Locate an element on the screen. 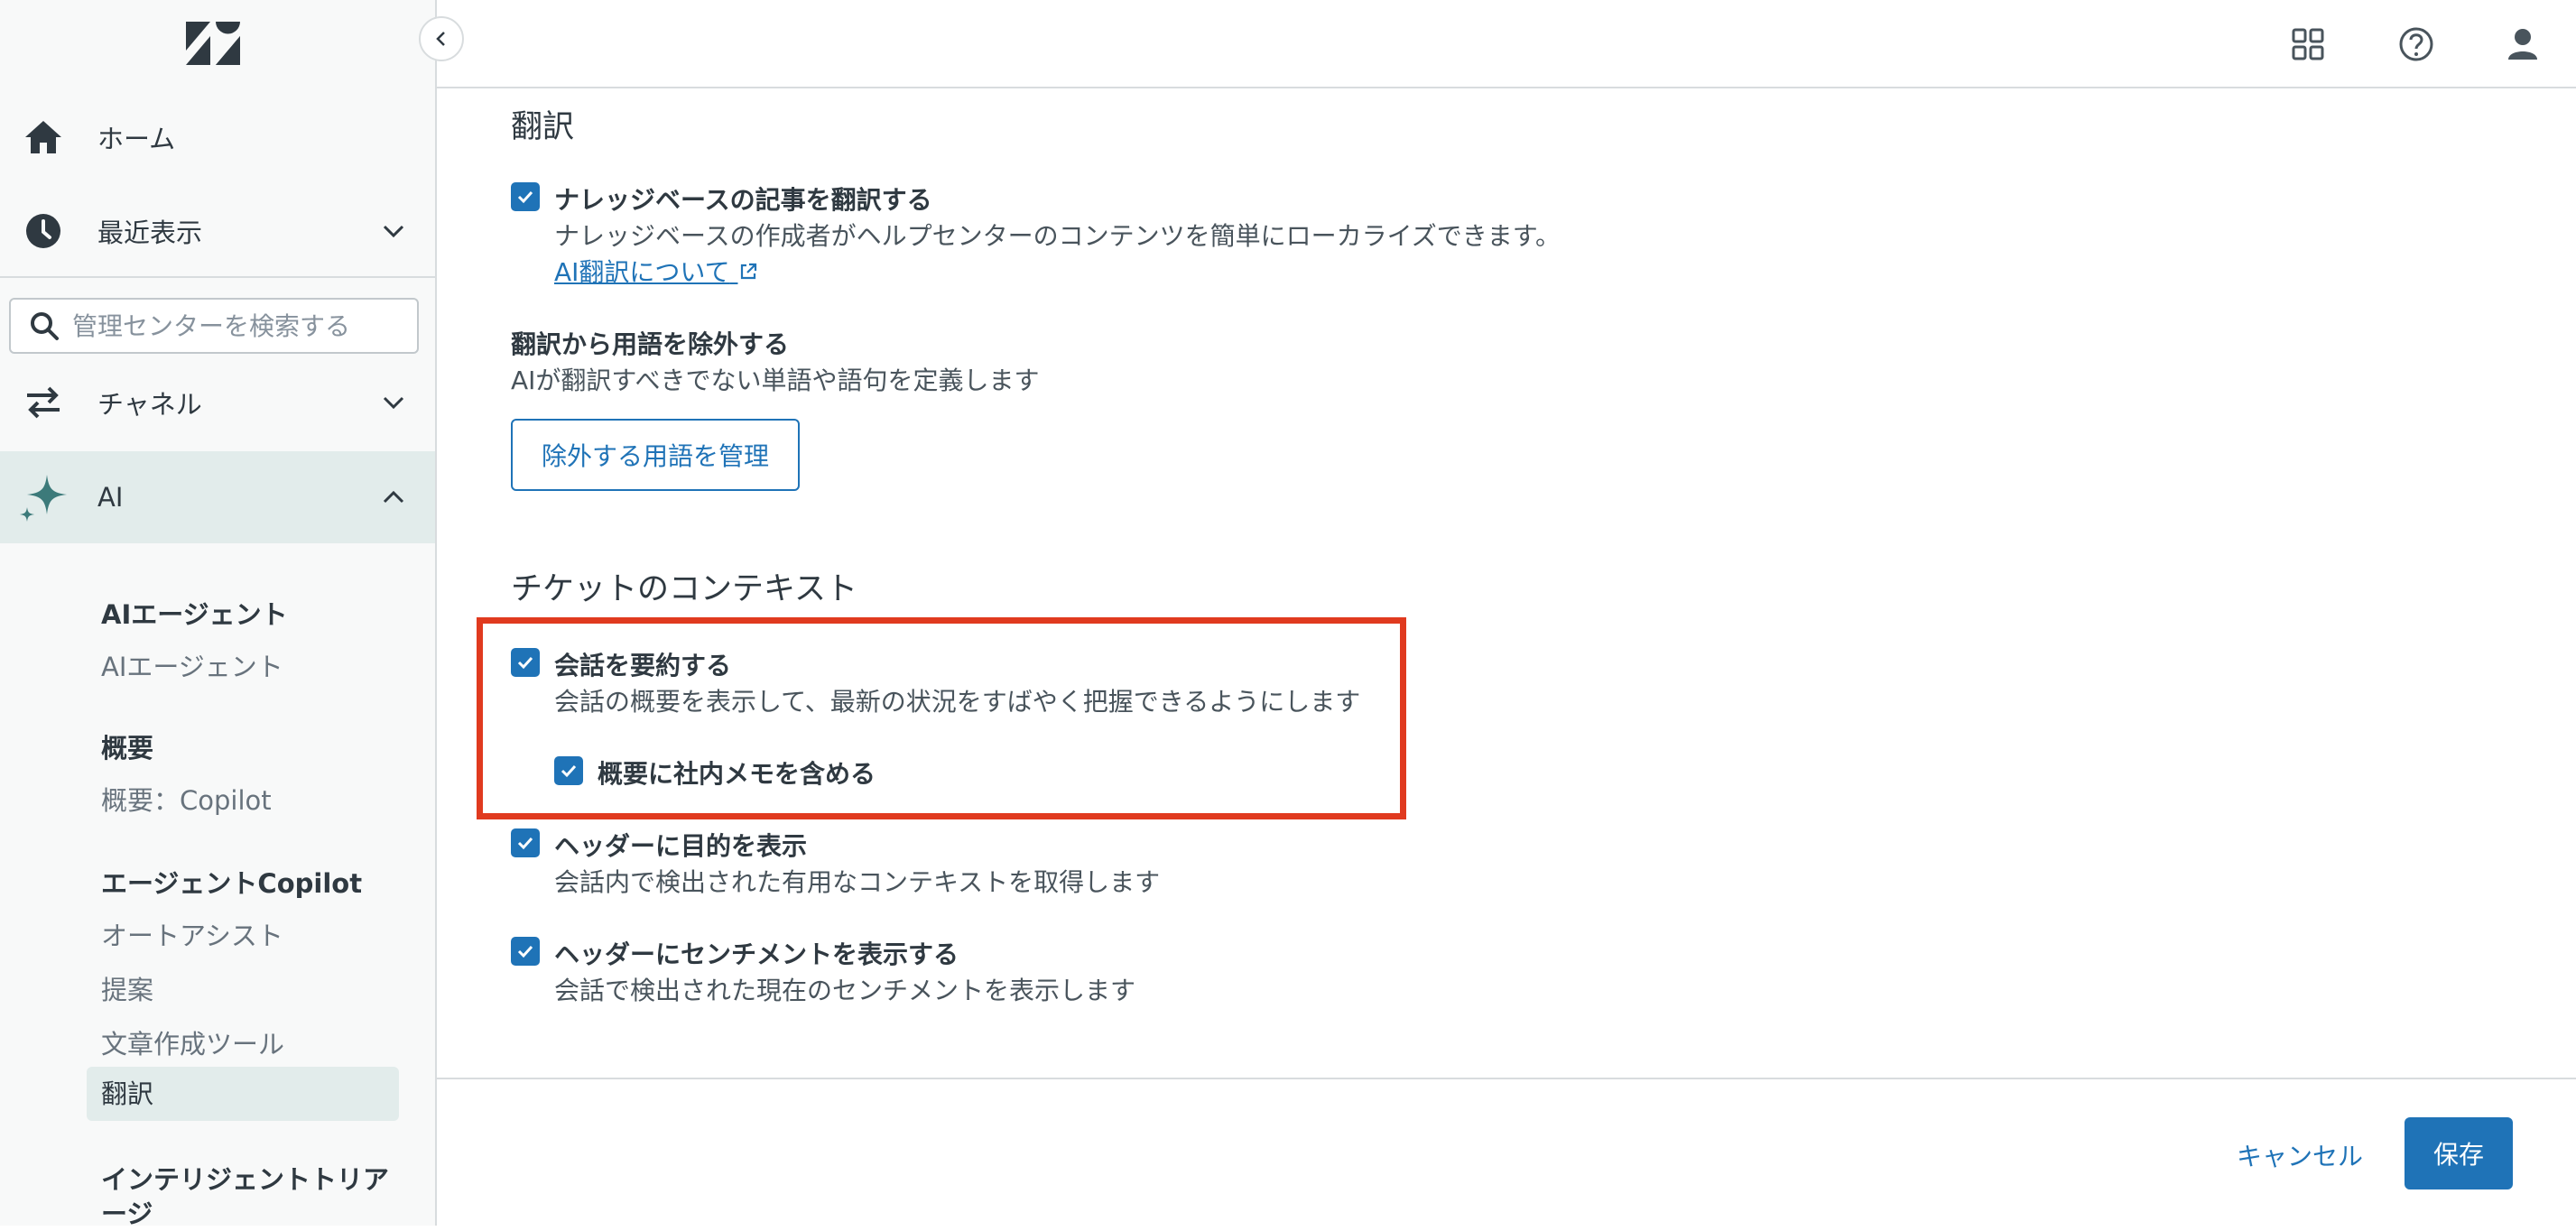  sidebar-item-recent: 最近表示 is located at coordinates (217, 231).